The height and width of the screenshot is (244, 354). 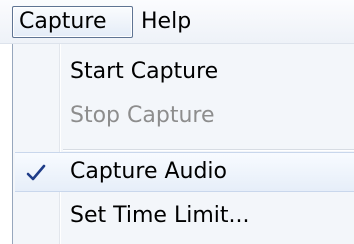 What do you see at coordinates (36, 172) in the screenshot?
I see `checkmark-icon` at bounding box center [36, 172].